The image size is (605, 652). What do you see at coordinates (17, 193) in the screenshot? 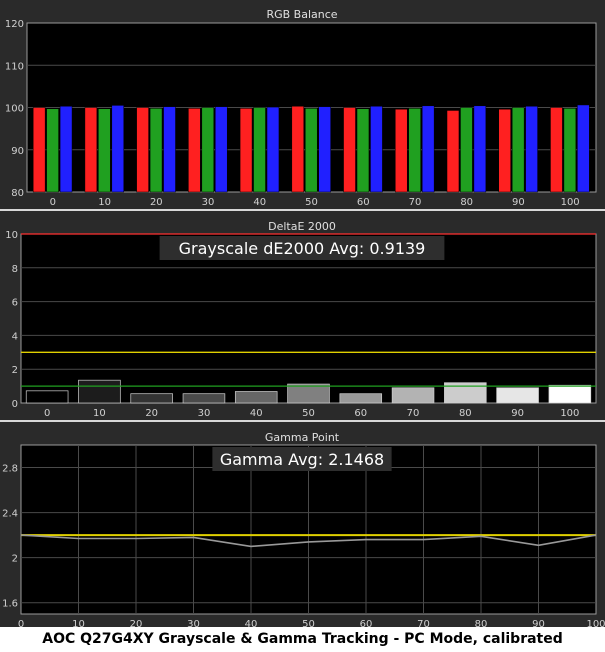
I see `chart-1-y-tick: 80` at bounding box center [17, 193].